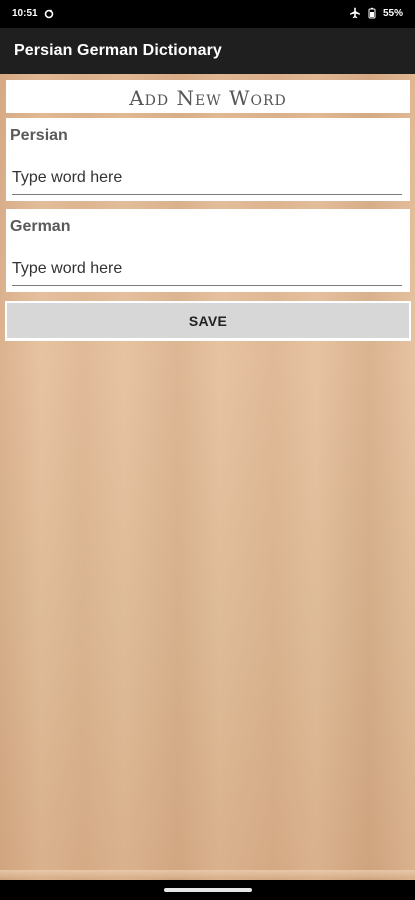  I want to click on battery-icon, so click(372, 13).